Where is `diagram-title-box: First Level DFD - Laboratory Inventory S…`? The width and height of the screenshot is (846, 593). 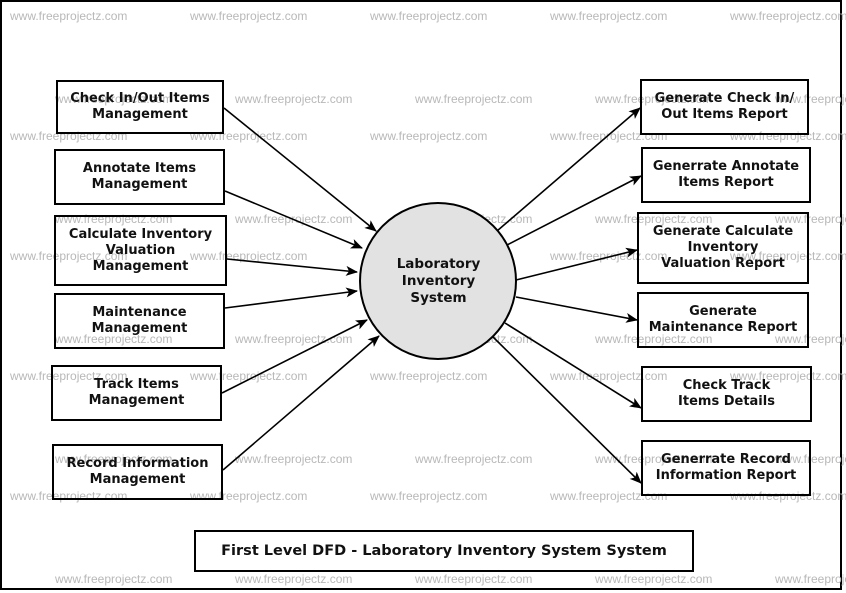 diagram-title-box: First Level DFD - Laboratory Inventory S… is located at coordinates (444, 551).